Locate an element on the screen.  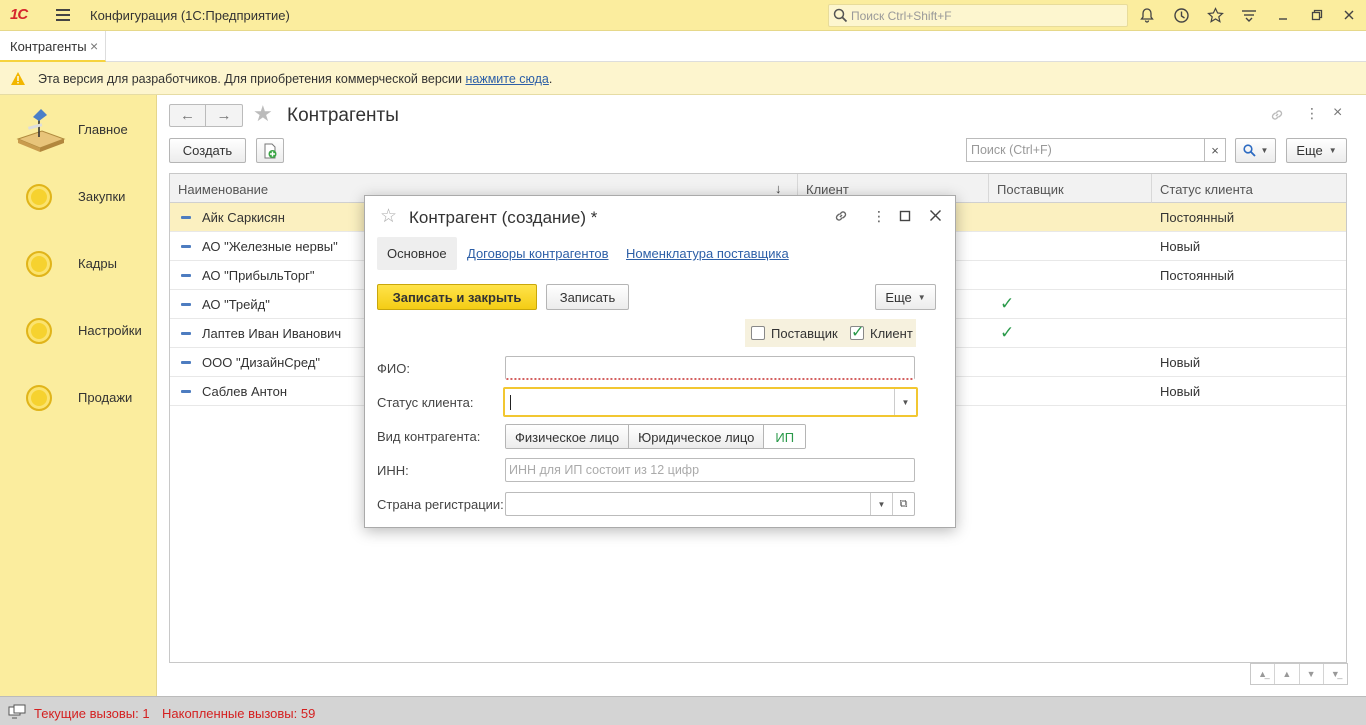
column-header-status: Статус клиента is located at coordinates (1249, 188).